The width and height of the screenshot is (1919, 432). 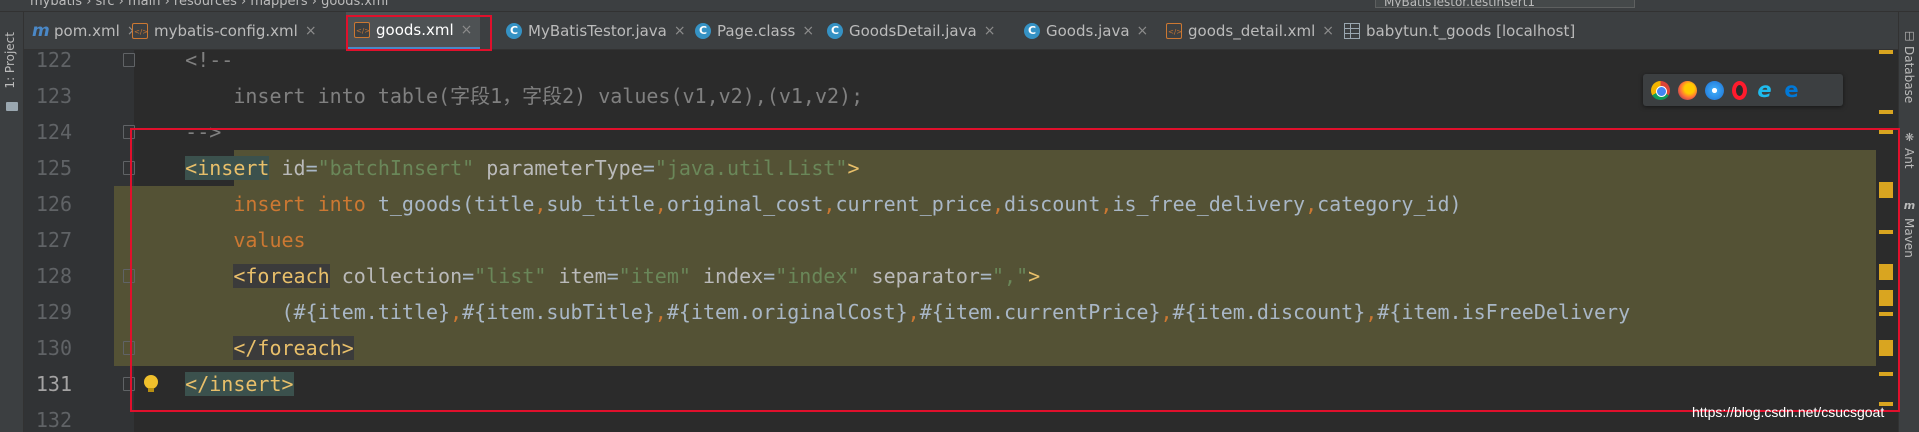 I want to click on tab-8: babytun.t_goods [localhost], so click(x=1459, y=31).